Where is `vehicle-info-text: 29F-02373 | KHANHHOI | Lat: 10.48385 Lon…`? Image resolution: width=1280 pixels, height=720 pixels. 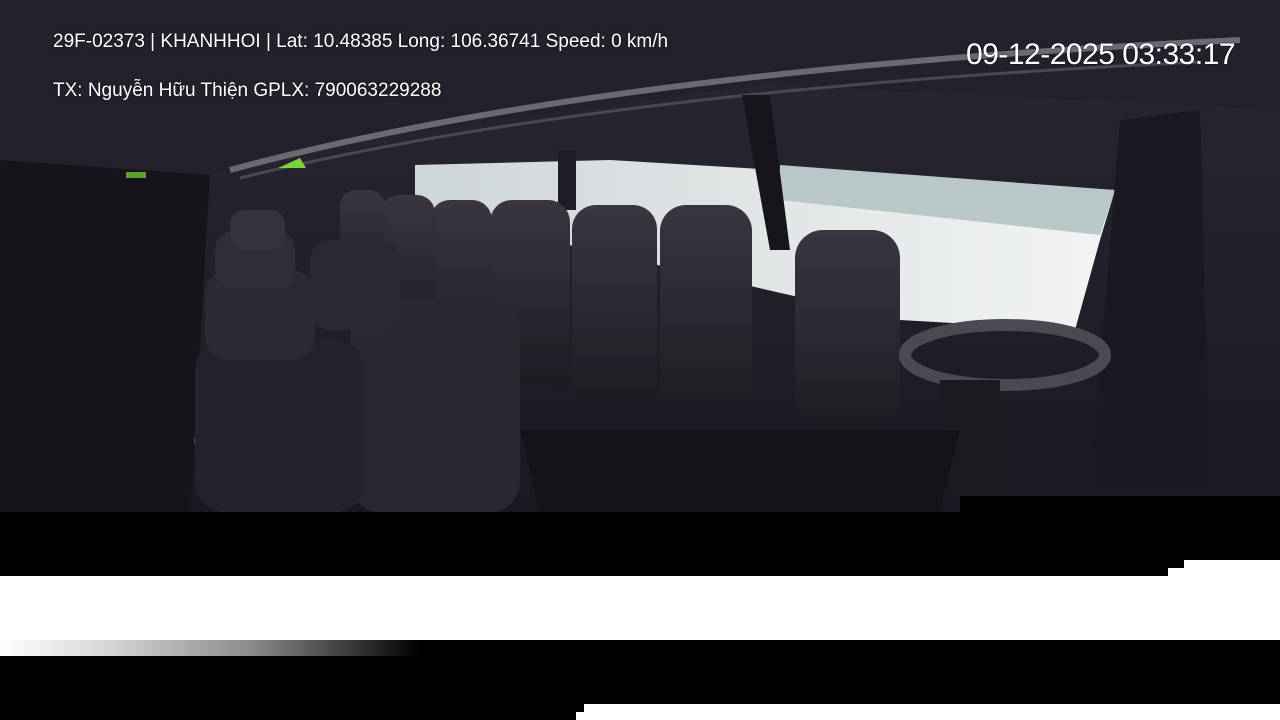
vehicle-info-text: 29F-02373 | KHANHHOI | Lat: 10.48385 Lon… is located at coordinates (361, 41).